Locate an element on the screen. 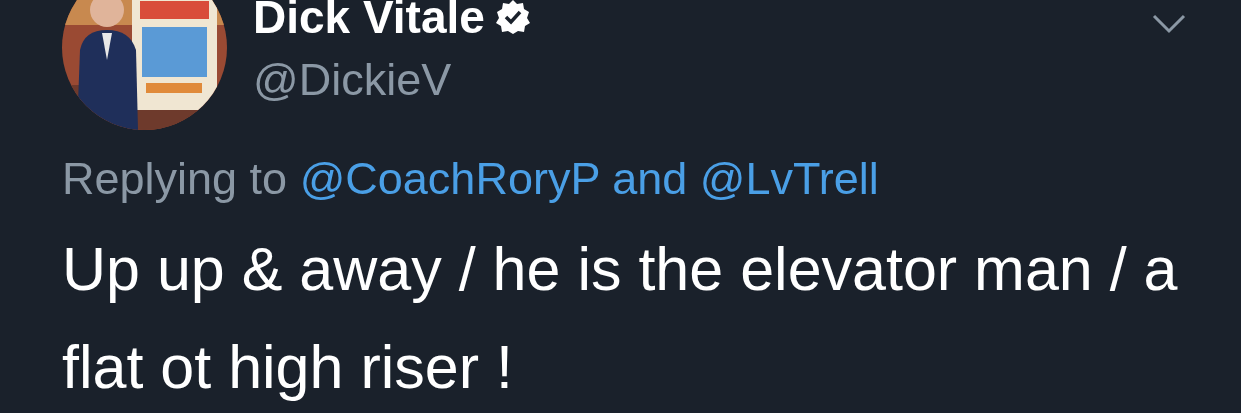 The height and width of the screenshot is (413, 1241). author-name: Dick Vitale is located at coordinates (369, 20).